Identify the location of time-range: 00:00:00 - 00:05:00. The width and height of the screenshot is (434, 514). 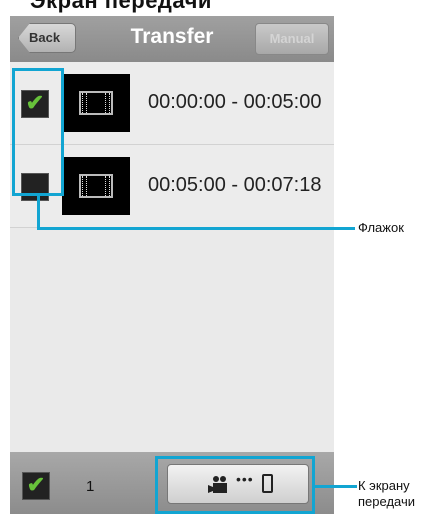
(235, 102).